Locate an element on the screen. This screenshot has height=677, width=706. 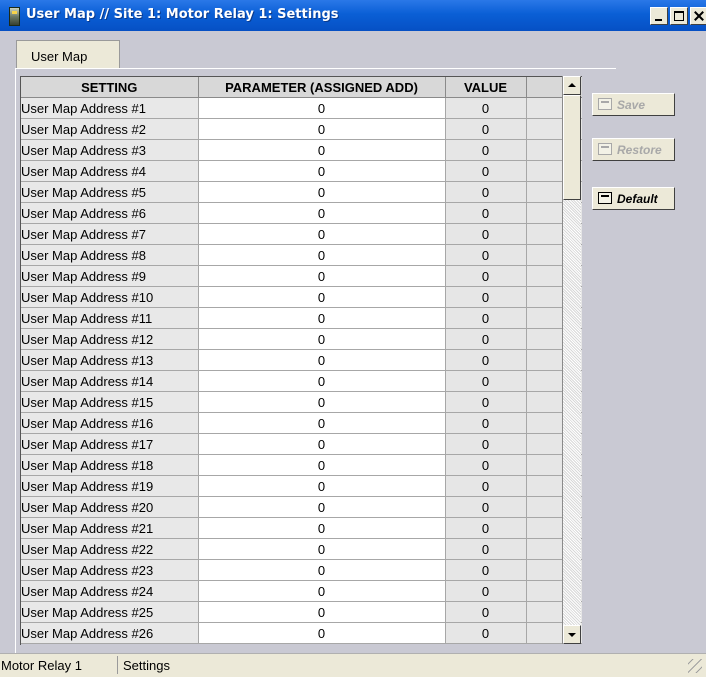
table-row: User Map Address #7 0 0 is located at coordinates (301, 234).